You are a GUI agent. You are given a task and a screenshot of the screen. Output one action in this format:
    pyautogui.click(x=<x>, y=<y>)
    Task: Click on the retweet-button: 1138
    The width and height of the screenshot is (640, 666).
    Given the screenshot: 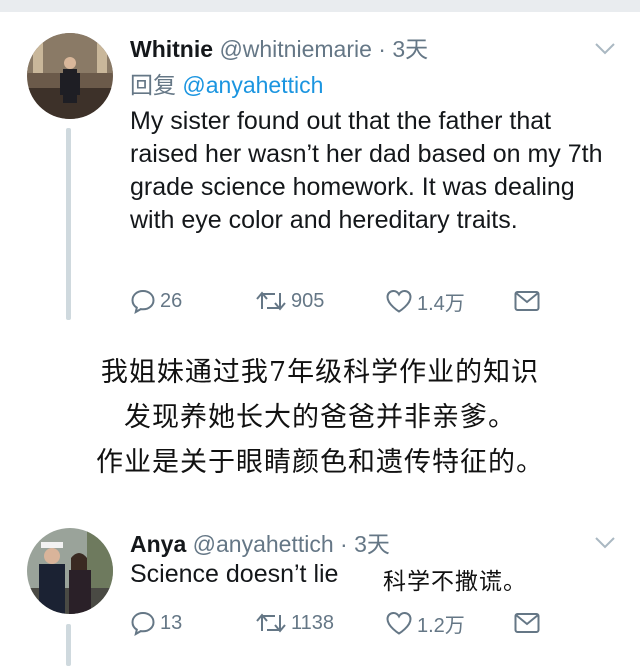 What is the action you would take?
    pyautogui.click(x=294, y=623)
    